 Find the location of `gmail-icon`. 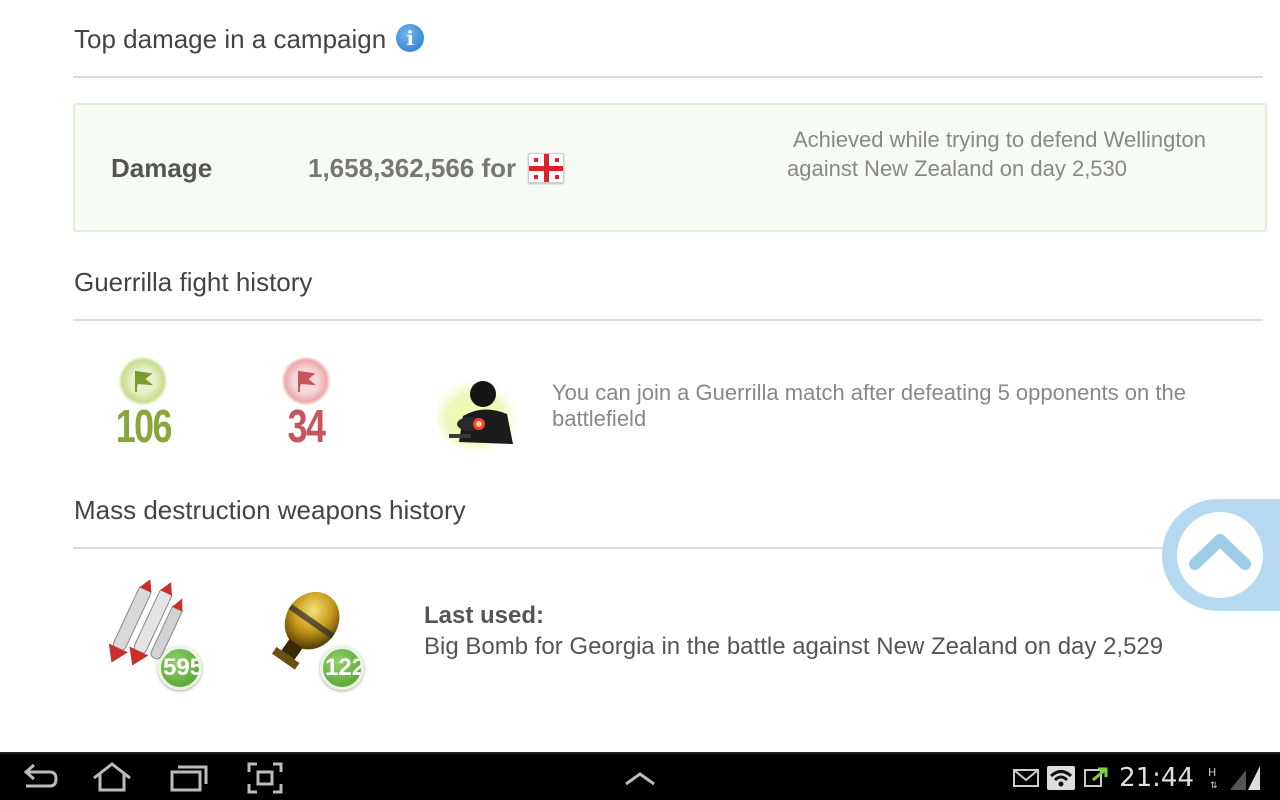

gmail-icon is located at coordinates (1026, 778).